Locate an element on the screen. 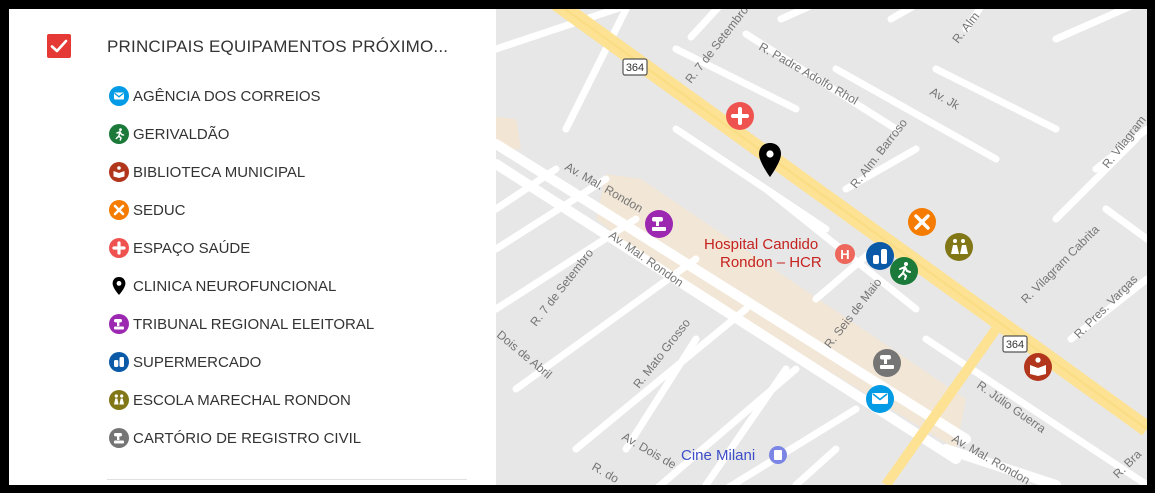  legend-label: GERIVALDÃO is located at coordinates (181, 134).